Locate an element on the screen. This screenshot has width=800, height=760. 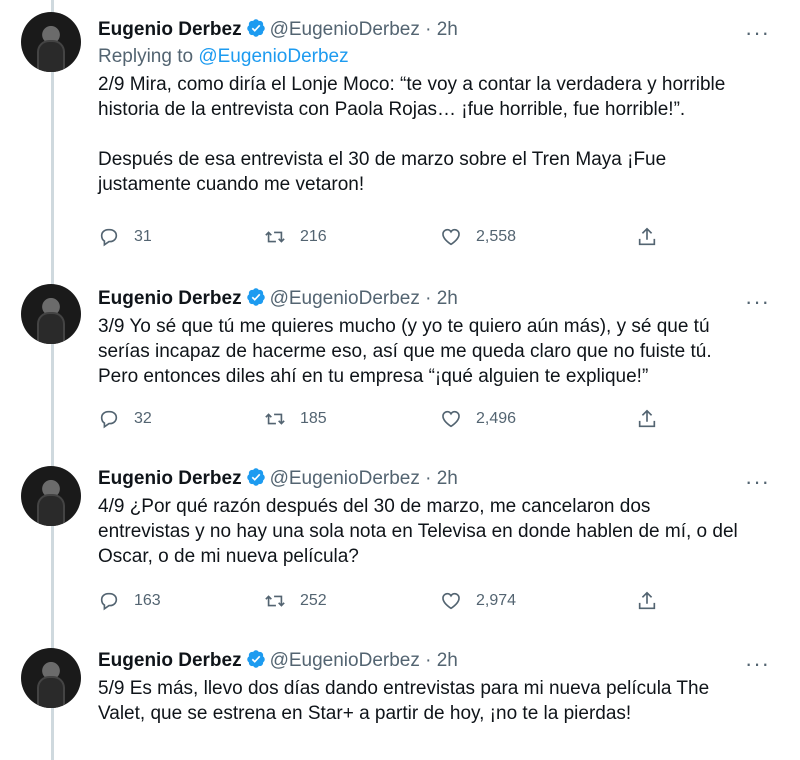
like-count: 2,558 is located at coordinates (496, 236).